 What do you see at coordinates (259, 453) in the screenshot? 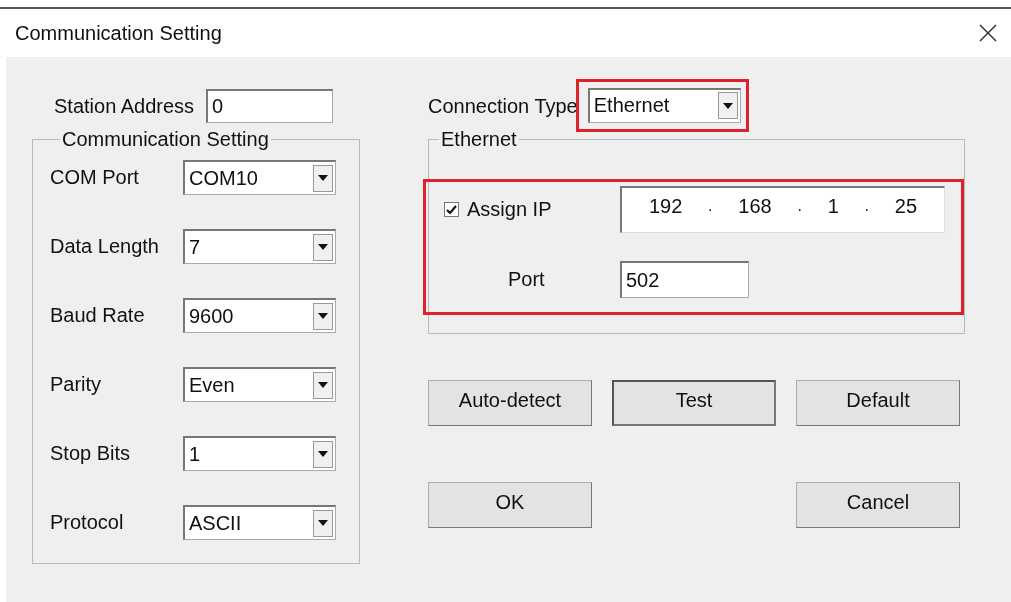
I see `dropdown: 1` at bounding box center [259, 453].